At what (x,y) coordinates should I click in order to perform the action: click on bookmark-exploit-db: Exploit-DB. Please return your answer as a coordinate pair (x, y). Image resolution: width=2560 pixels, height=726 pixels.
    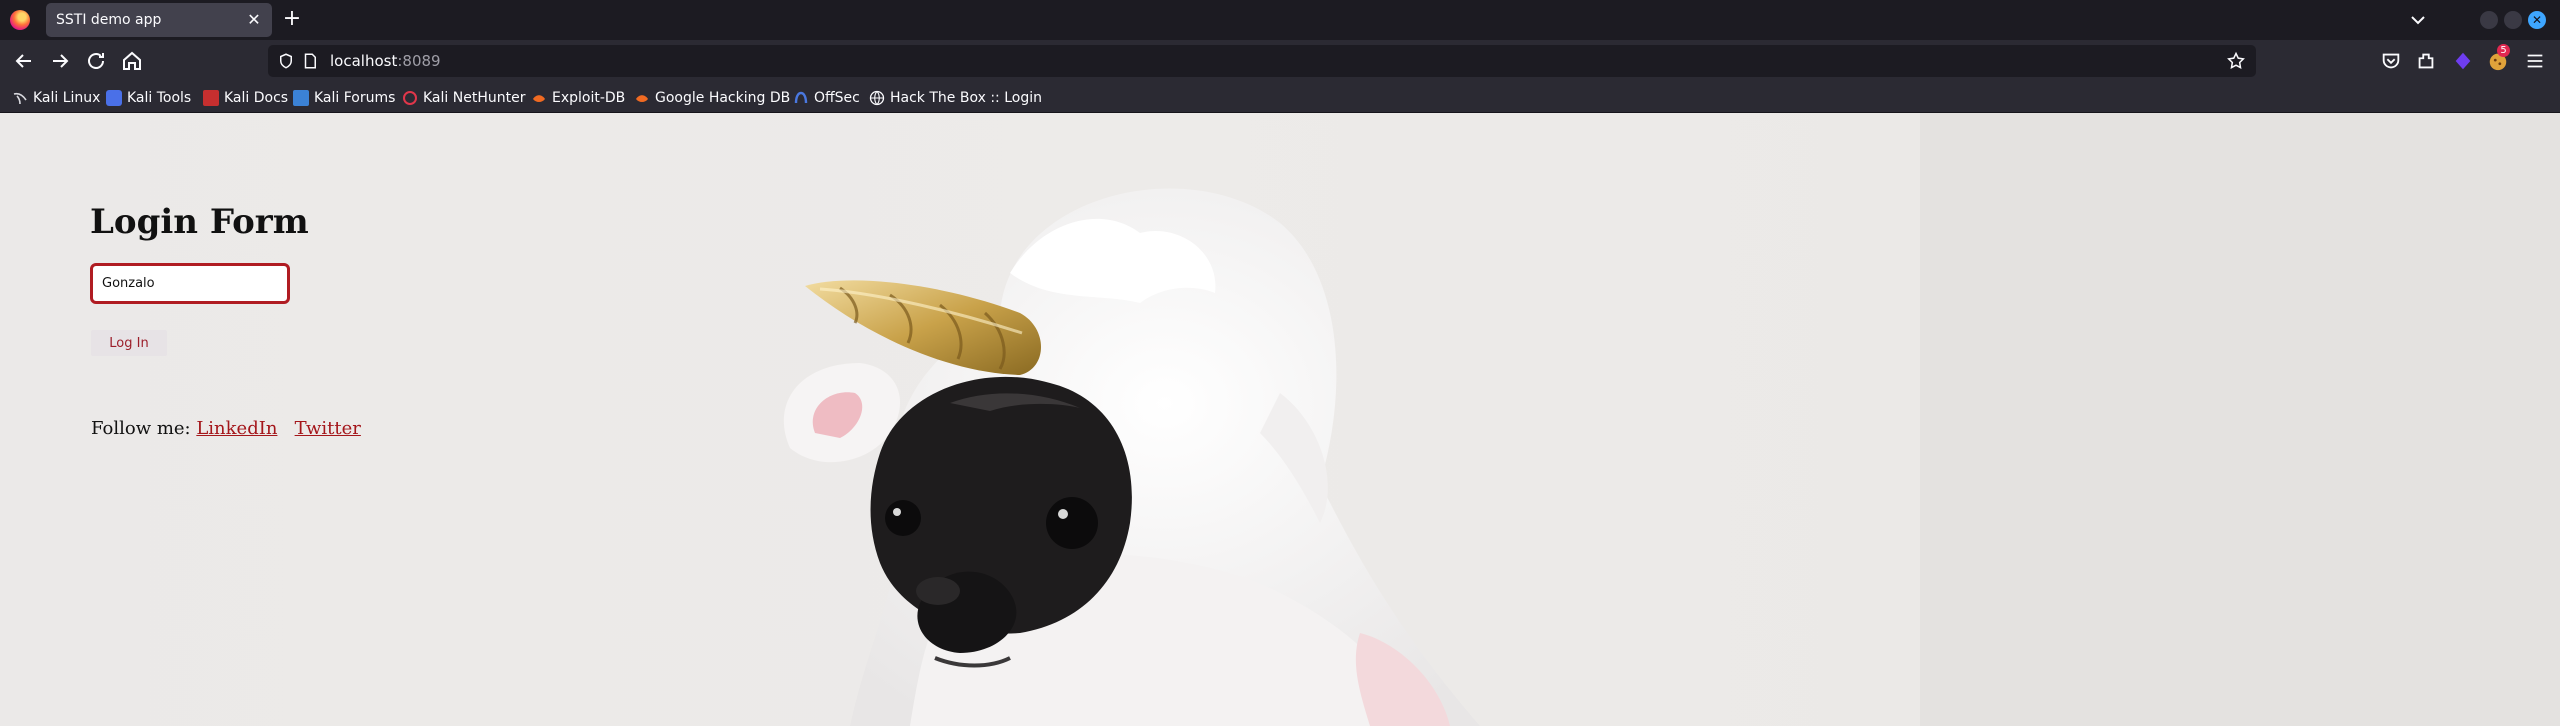
    Looking at the image, I should click on (578, 98).